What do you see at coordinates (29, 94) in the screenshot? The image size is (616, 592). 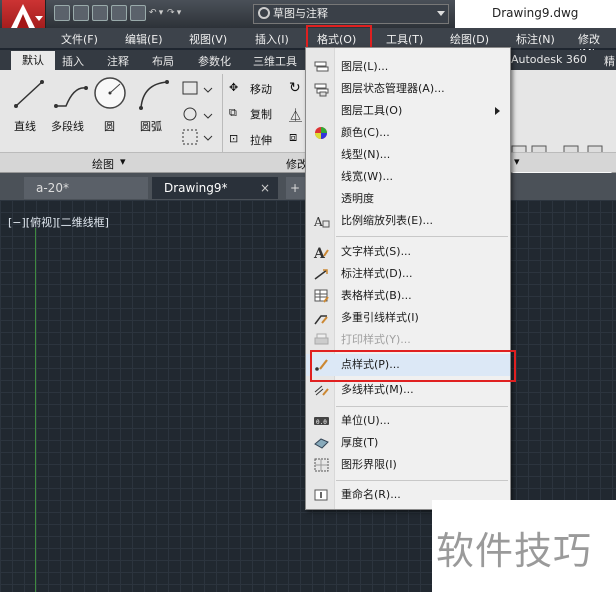 I see `line-tool-icon` at bounding box center [29, 94].